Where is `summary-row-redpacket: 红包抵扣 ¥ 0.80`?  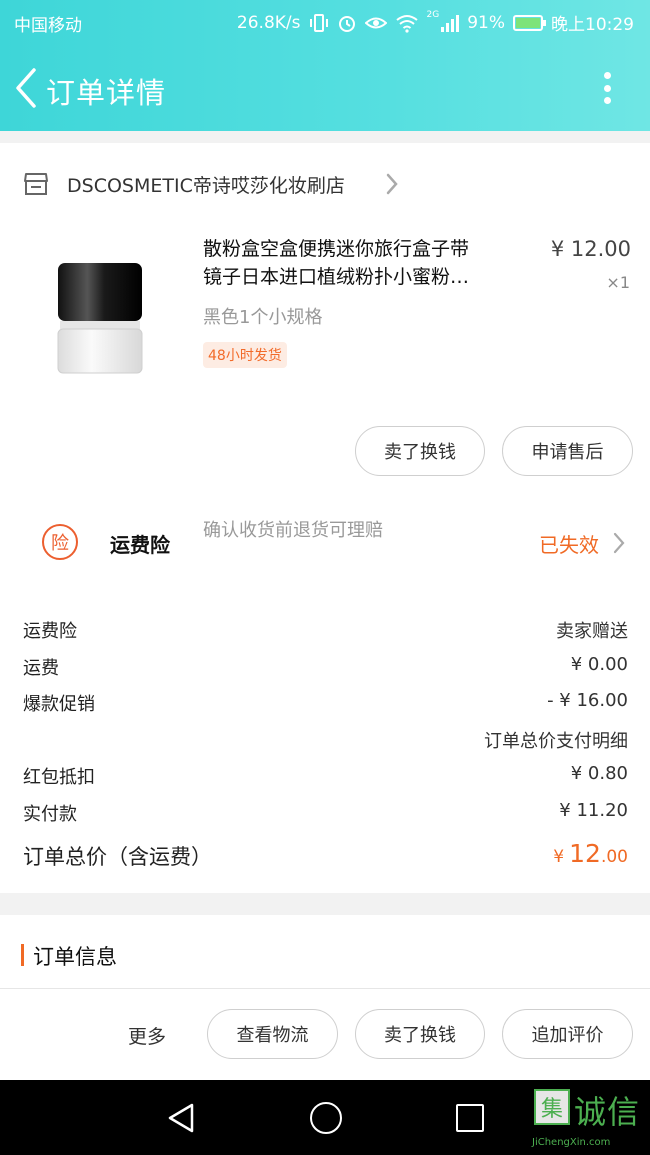 summary-row-redpacket: 红包抵扣 ¥ 0.80 is located at coordinates (325, 776).